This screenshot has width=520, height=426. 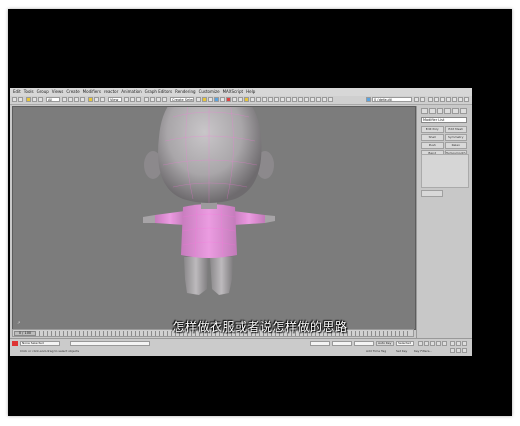 What do you see at coordinates (368, 99) in the screenshot?
I see `layer-icon` at bounding box center [368, 99].